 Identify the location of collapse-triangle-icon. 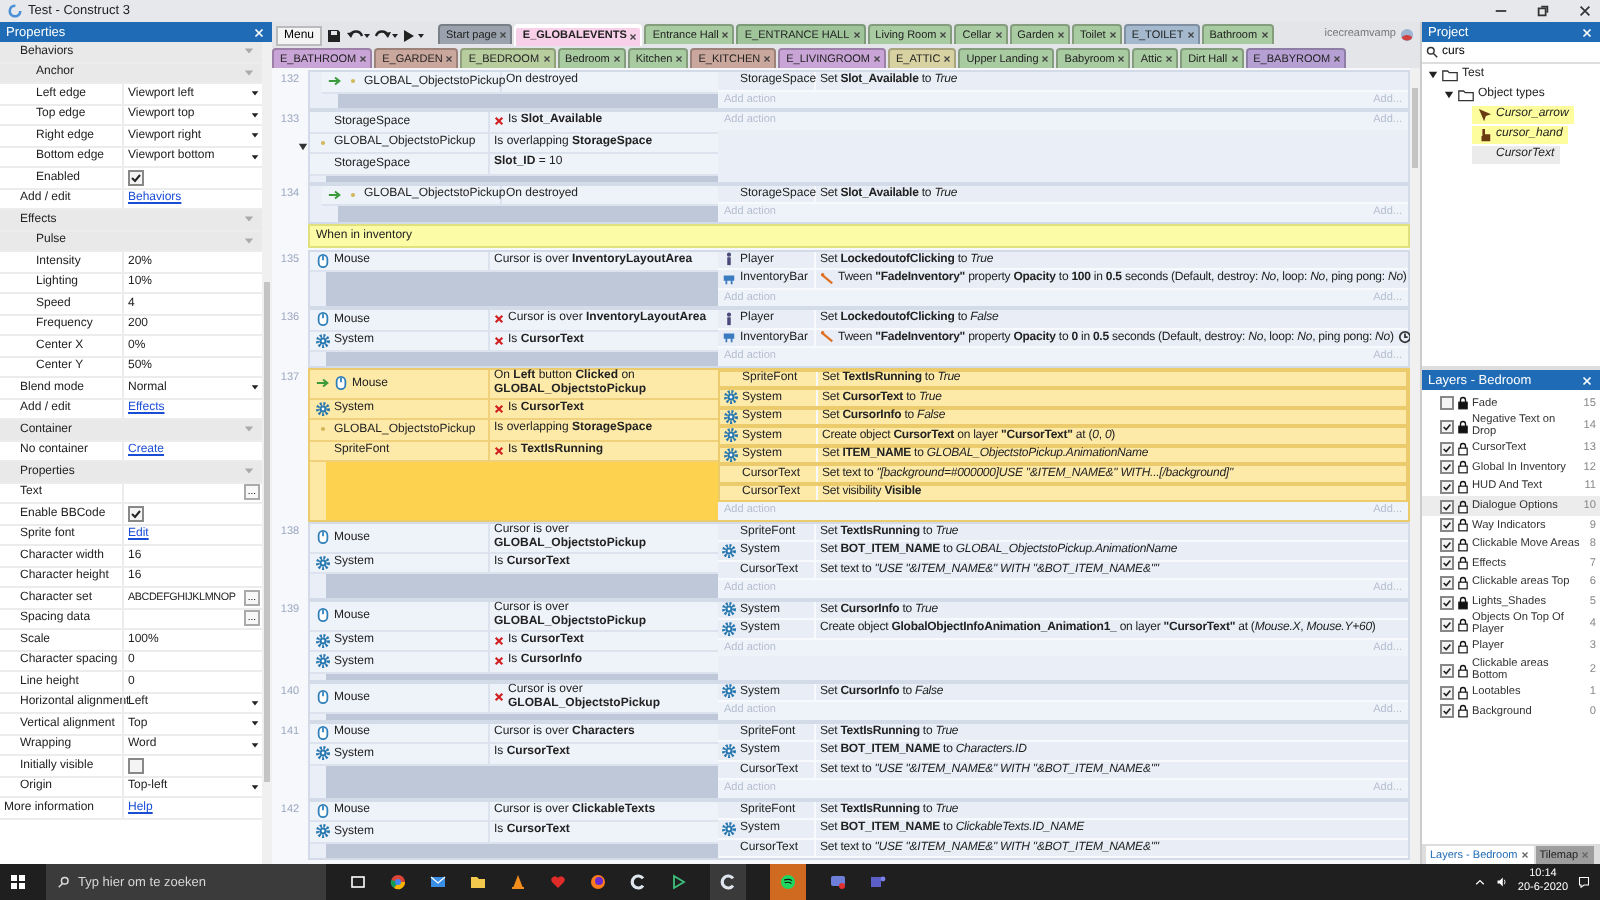
(302, 147).